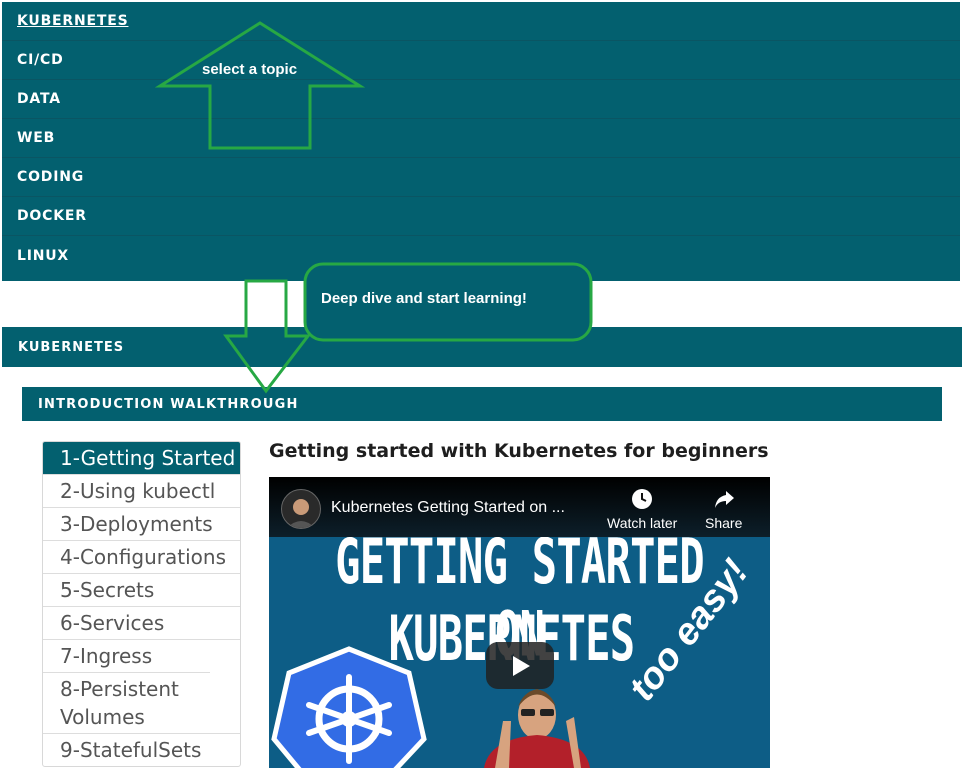  I want to click on section-title: KUBERNETES, so click(71, 347).